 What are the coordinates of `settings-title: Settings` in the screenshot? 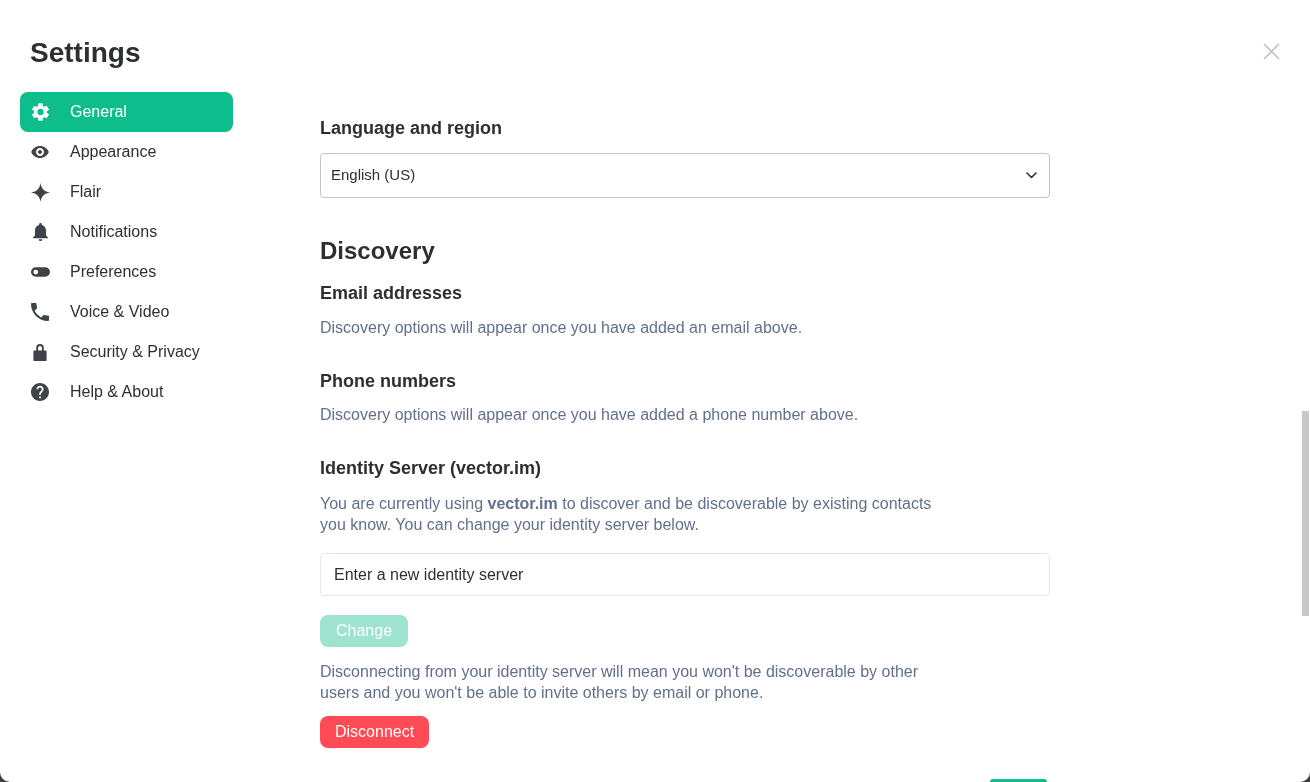 It's located at (85, 52).